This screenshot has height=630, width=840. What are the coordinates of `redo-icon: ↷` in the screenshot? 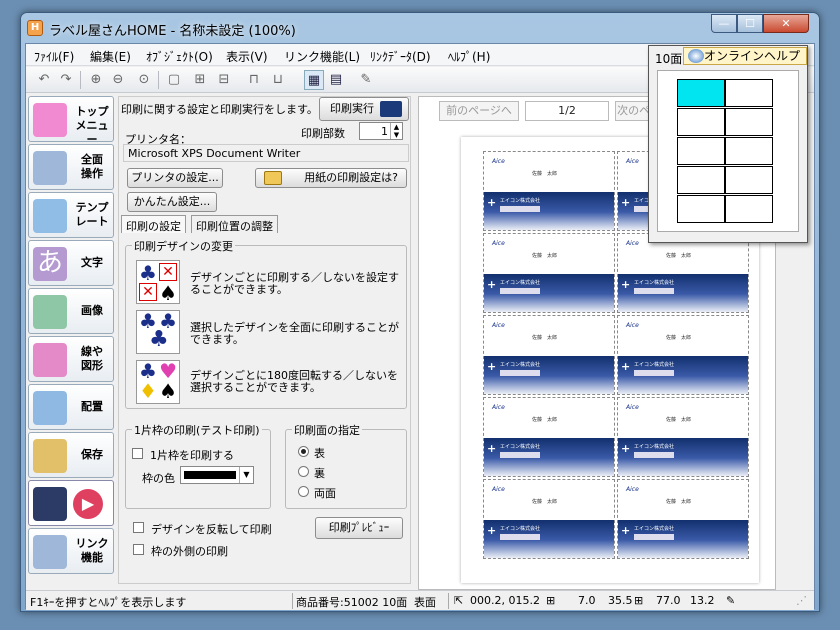 It's located at (66, 80).